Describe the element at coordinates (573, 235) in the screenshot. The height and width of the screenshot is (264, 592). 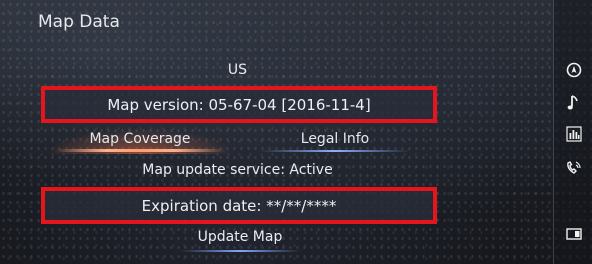
I see `screen-toggle-icon` at that location.